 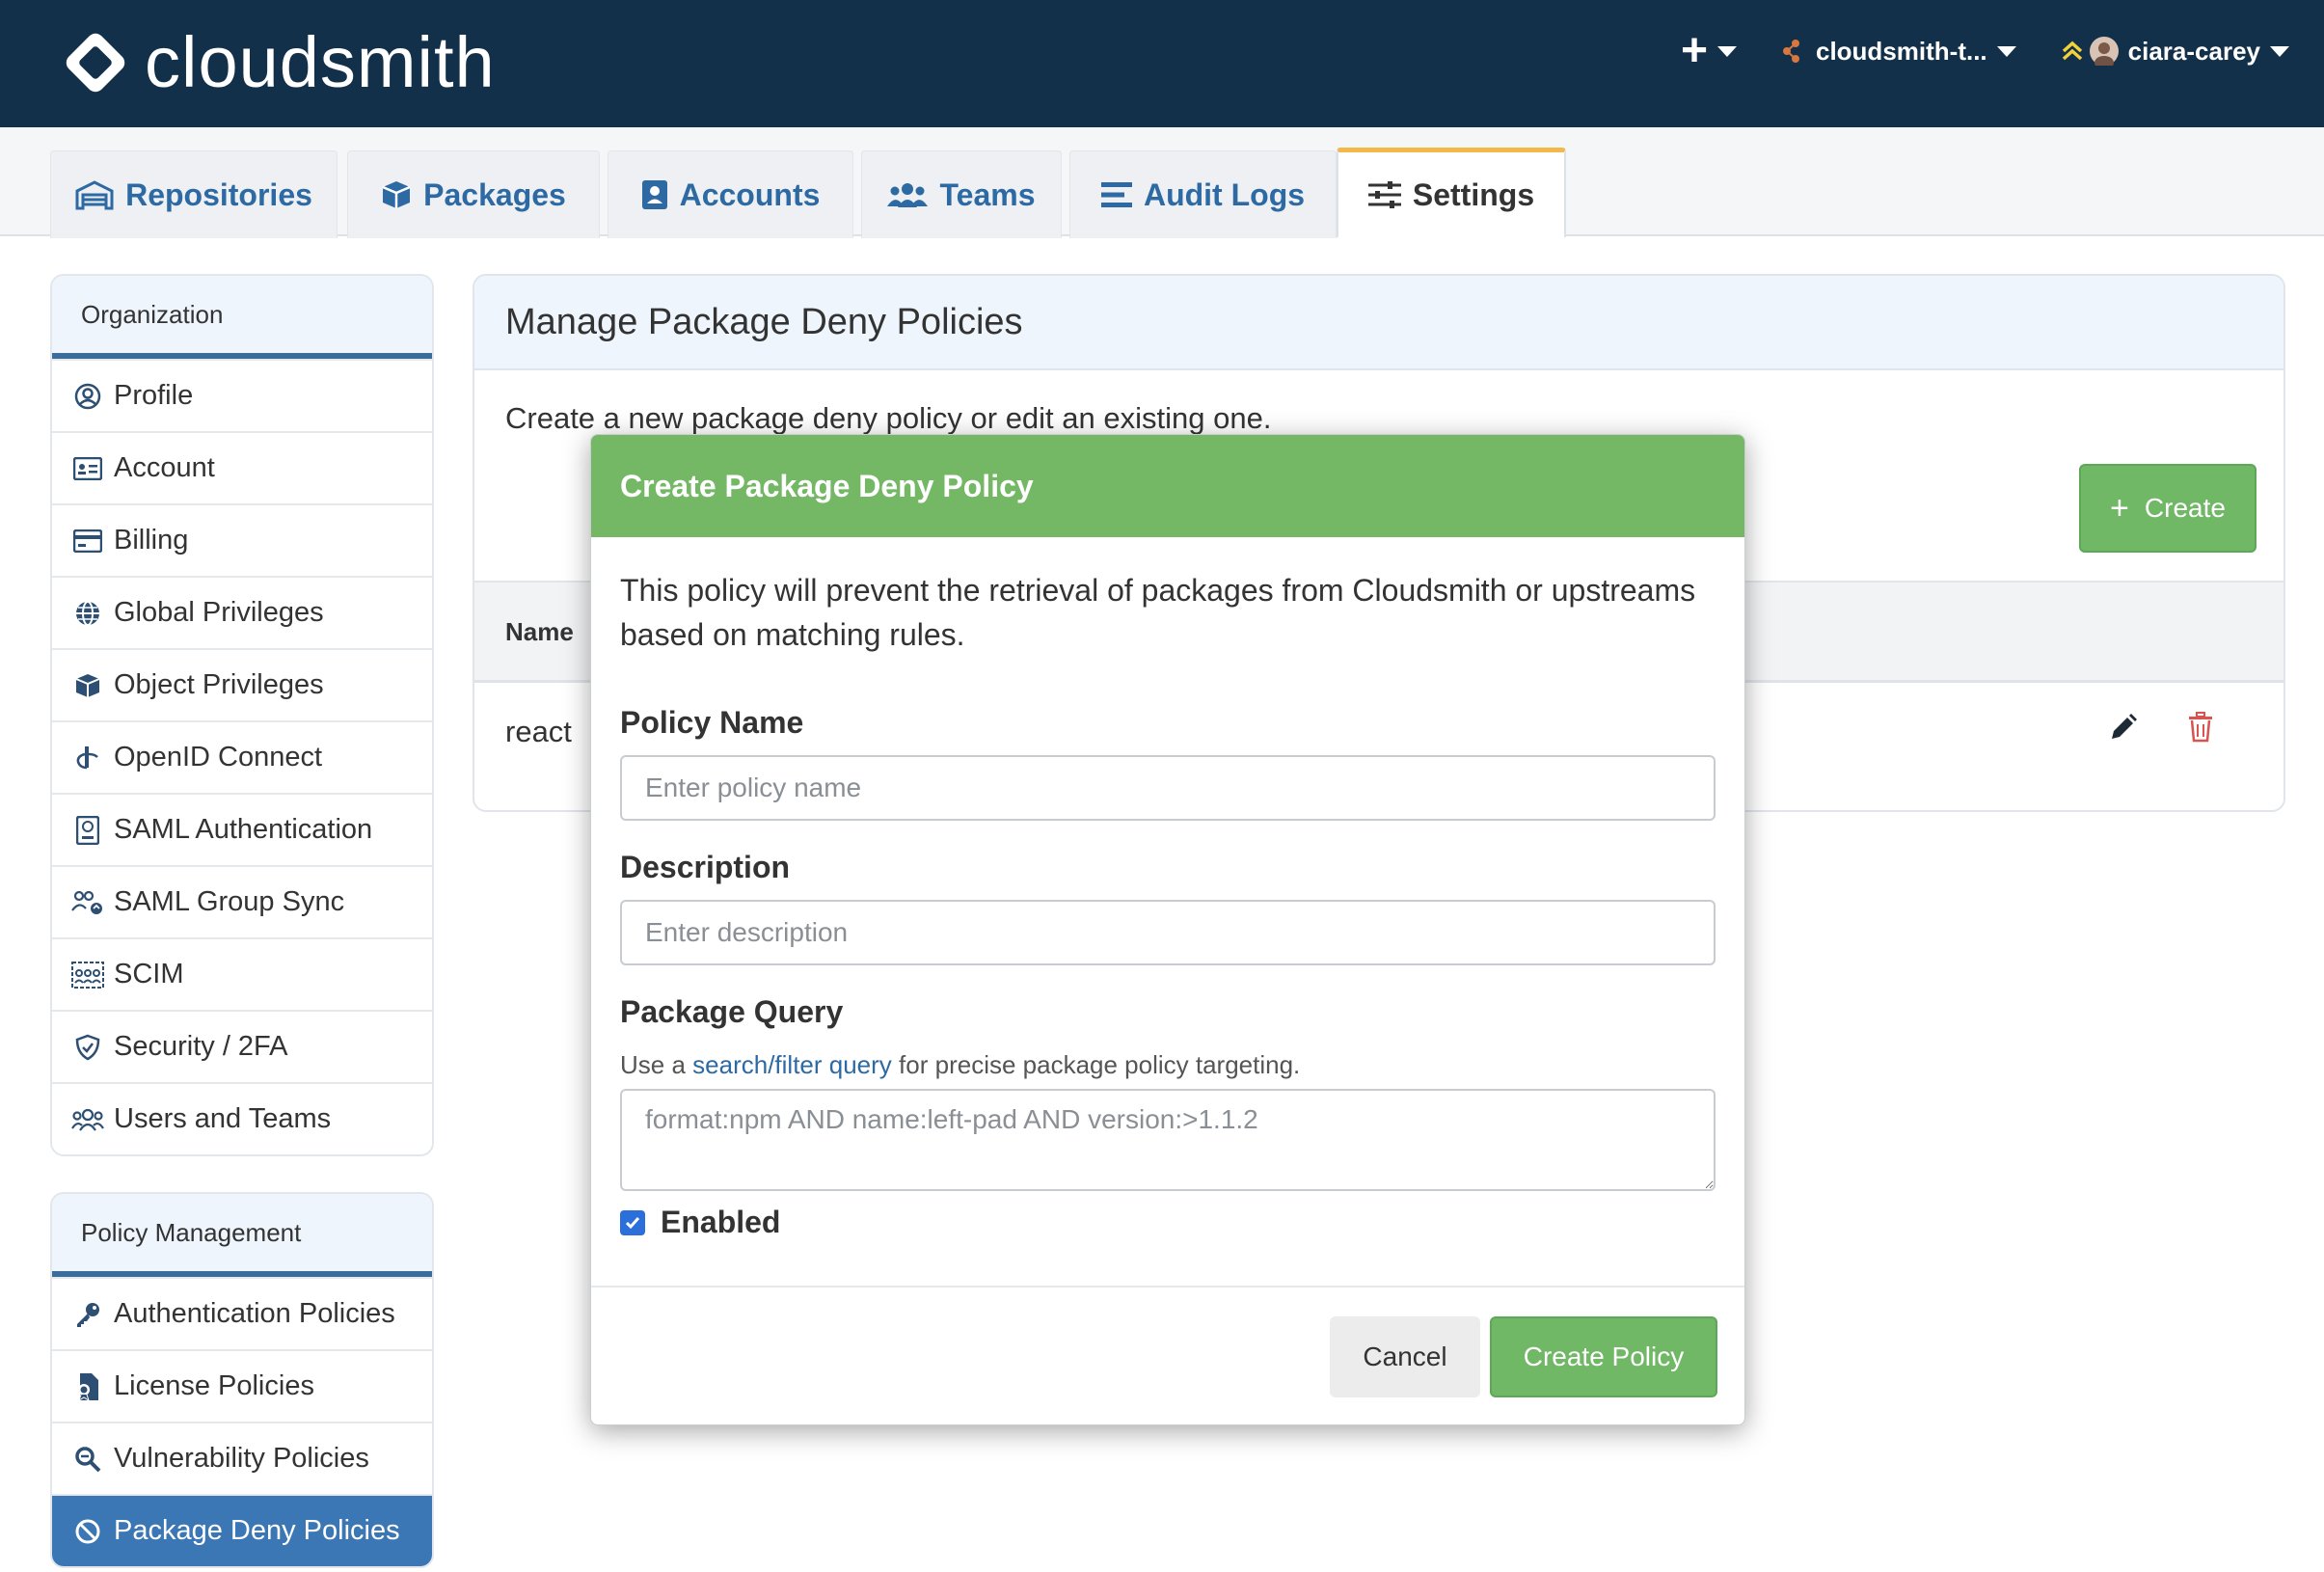 I want to click on openid-icon, so click(x=88, y=758).